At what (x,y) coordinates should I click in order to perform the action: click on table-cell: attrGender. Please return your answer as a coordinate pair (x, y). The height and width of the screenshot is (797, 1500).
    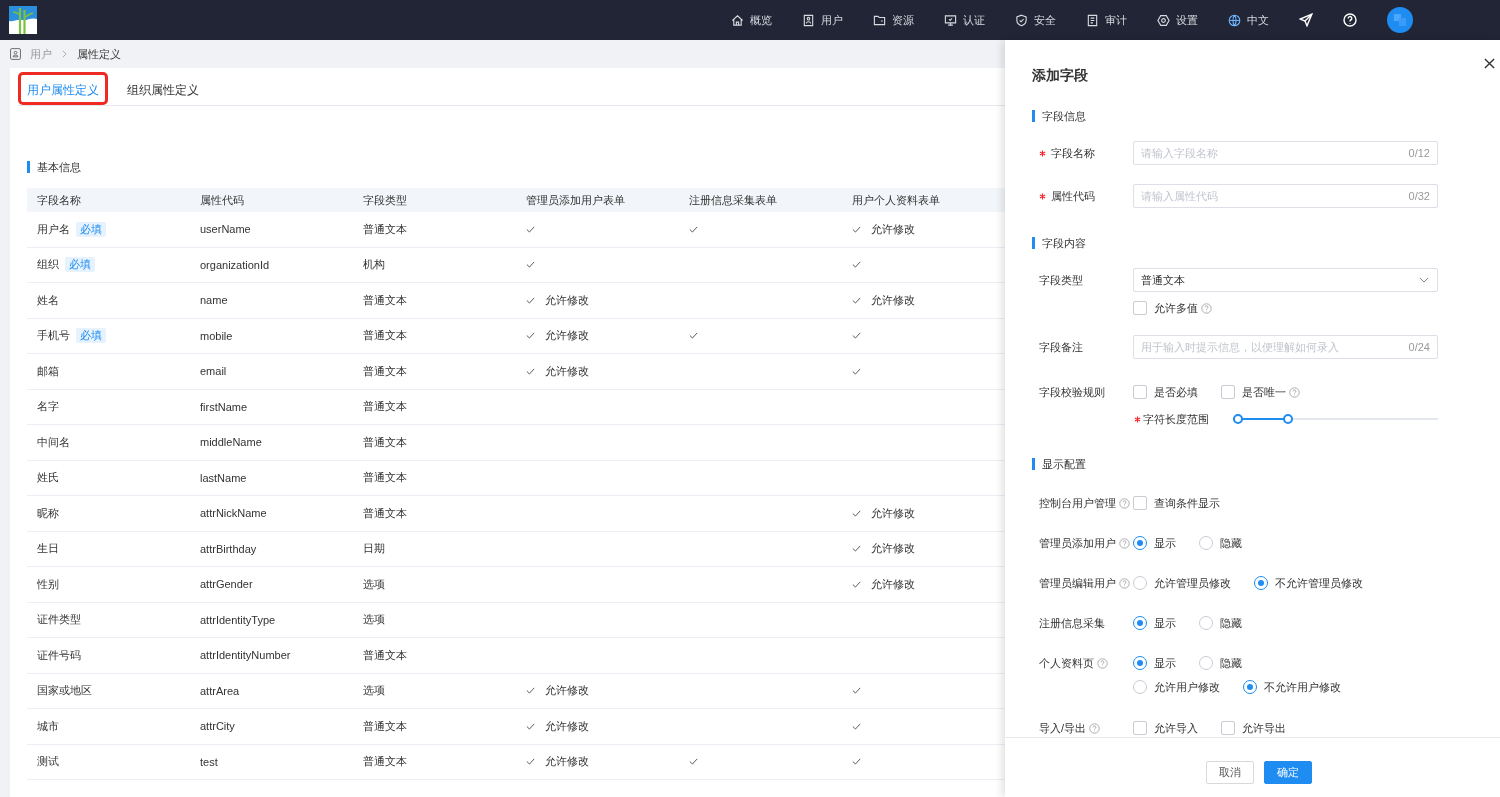
    Looking at the image, I should click on (271, 584).